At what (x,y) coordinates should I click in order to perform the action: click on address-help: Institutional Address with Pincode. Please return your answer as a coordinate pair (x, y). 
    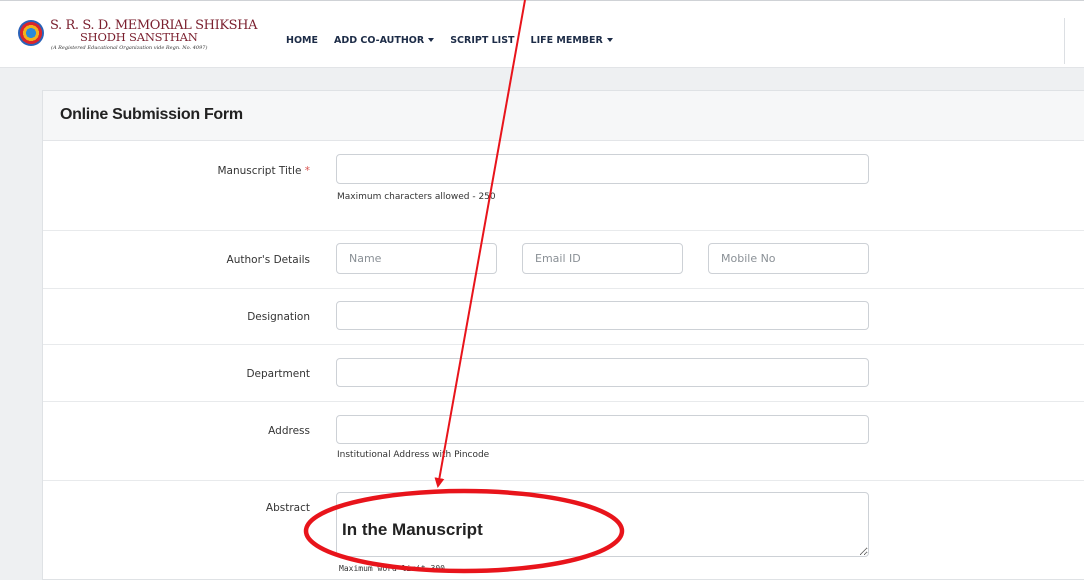
    Looking at the image, I should click on (413, 455).